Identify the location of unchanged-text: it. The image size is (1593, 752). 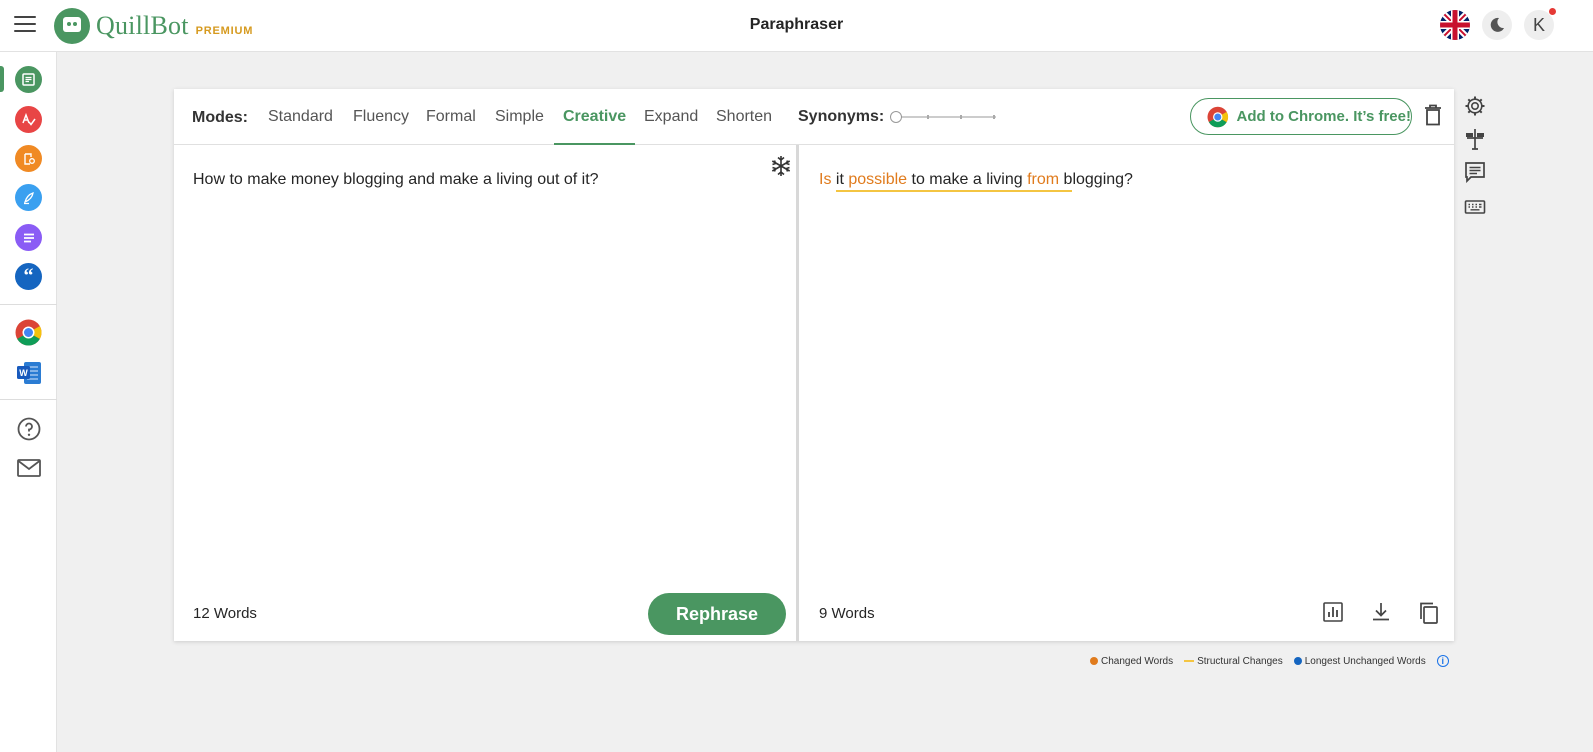
(840, 179).